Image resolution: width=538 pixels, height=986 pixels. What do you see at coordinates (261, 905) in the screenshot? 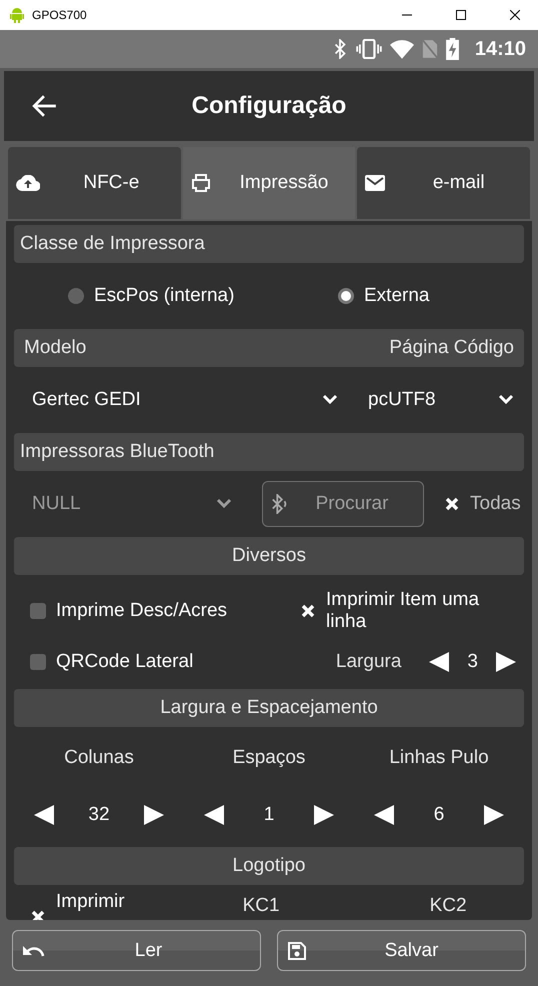
I see `kc1-label: KC1` at bounding box center [261, 905].